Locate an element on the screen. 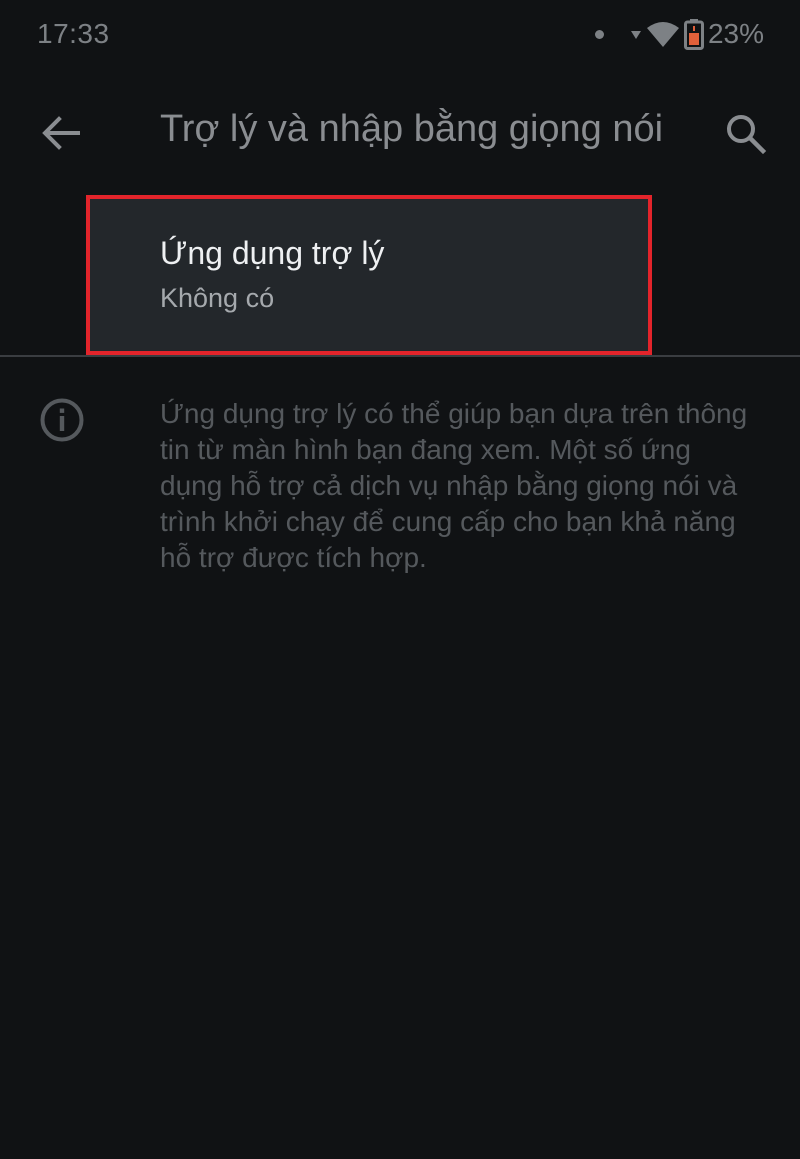 The height and width of the screenshot is (1159, 800). notification-dot-icon is located at coordinates (599, 34).